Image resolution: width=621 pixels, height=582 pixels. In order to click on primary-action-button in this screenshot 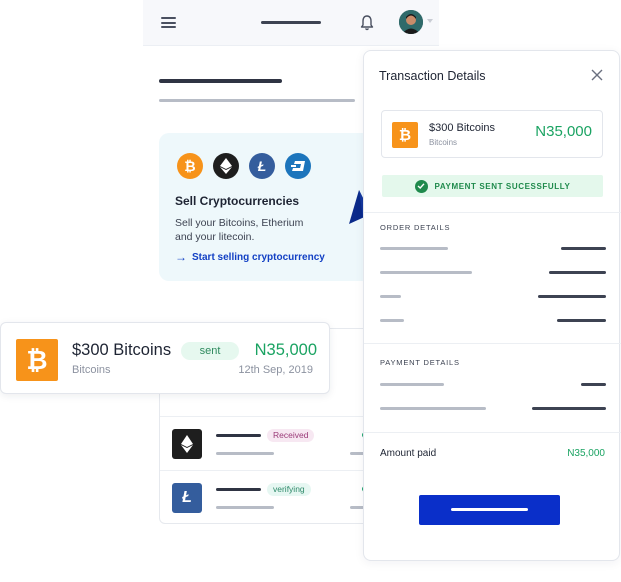, I will do `click(489, 510)`.